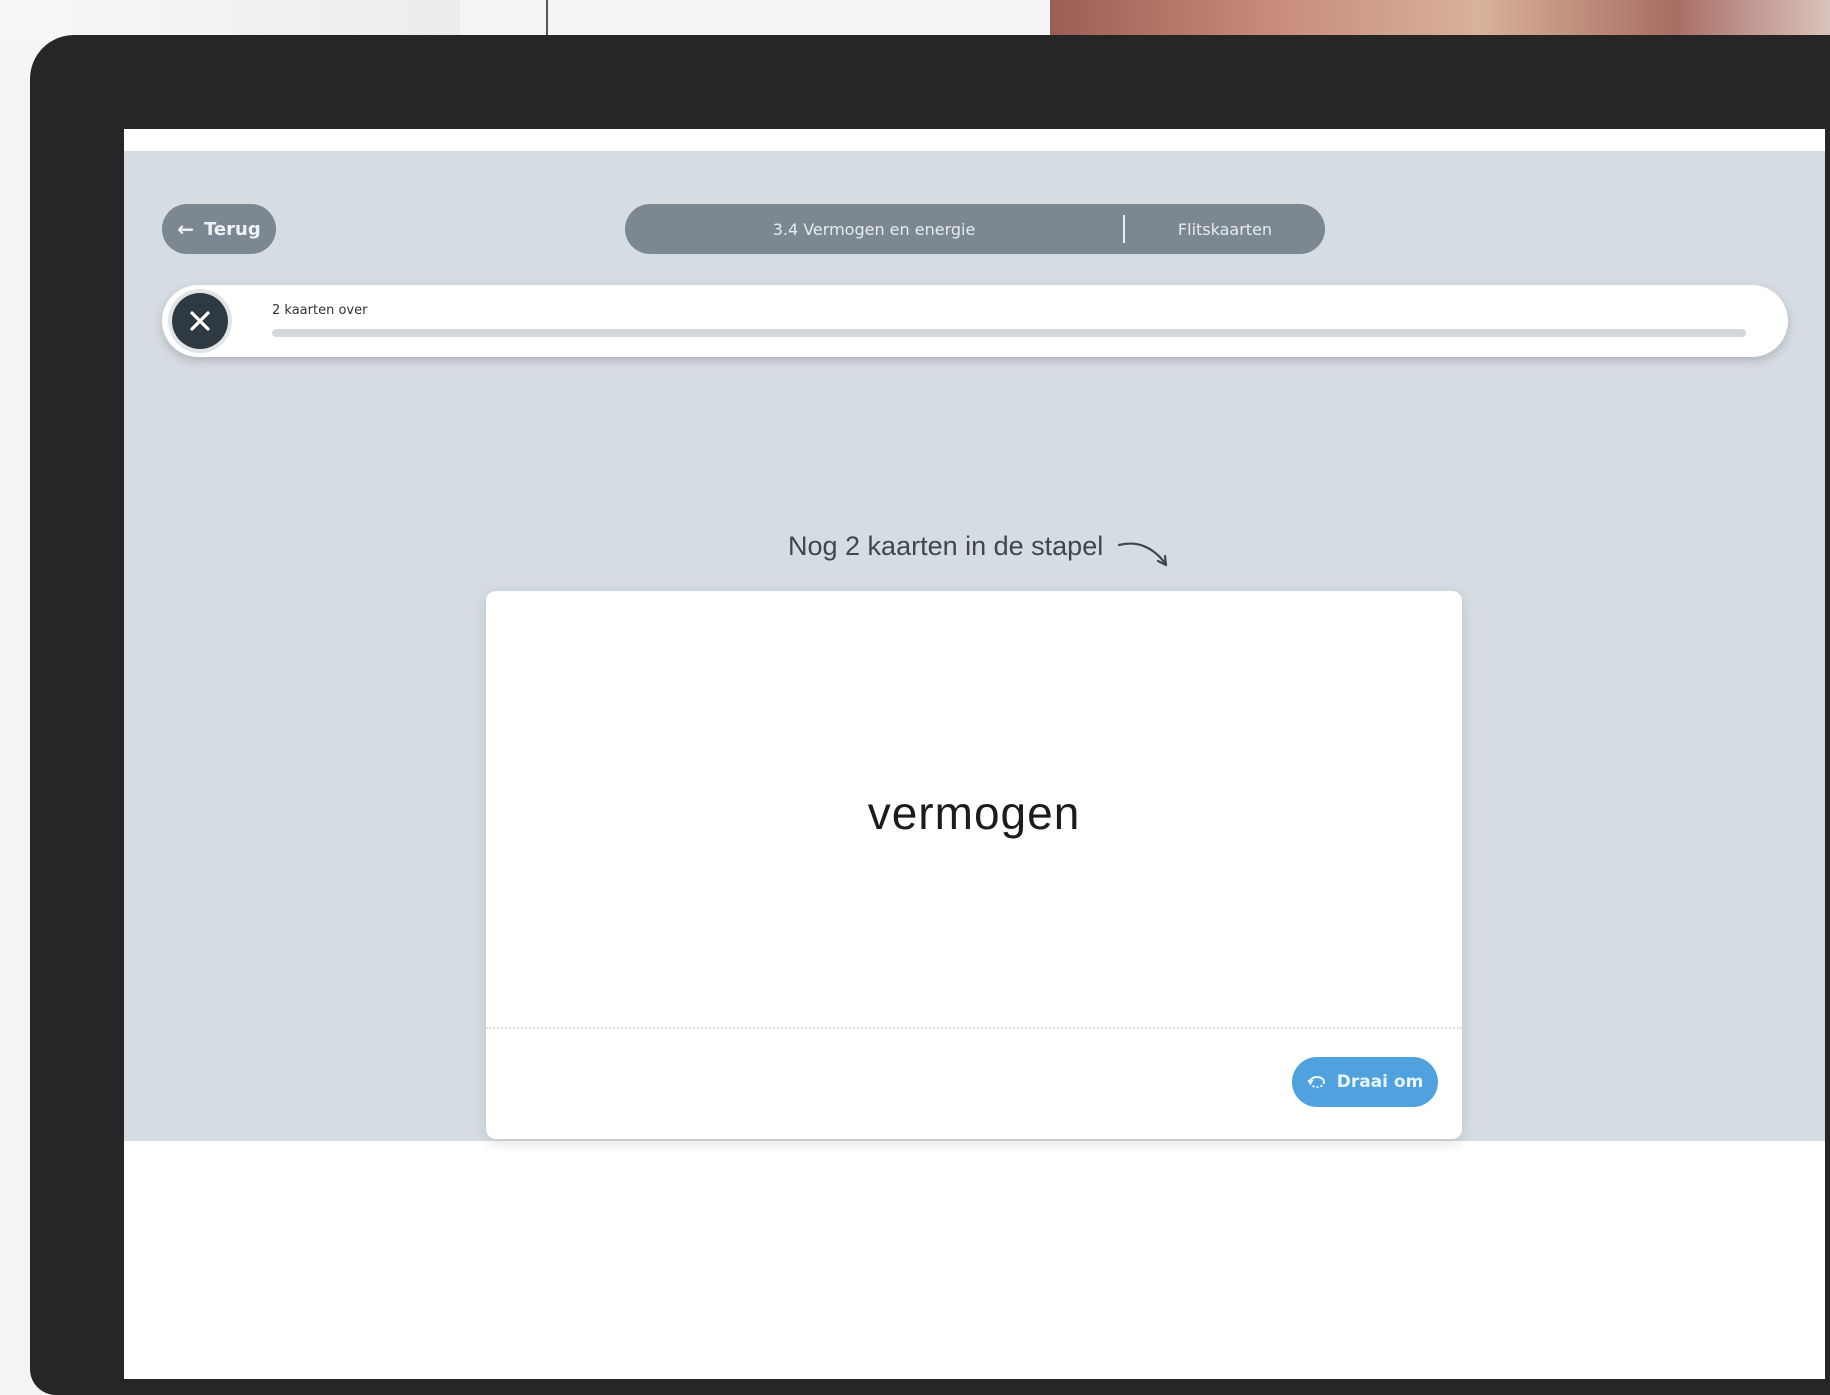 This screenshot has width=1830, height=1395. Describe the element at coordinates (974, 813) in the screenshot. I see `card-term: vermogen` at that location.